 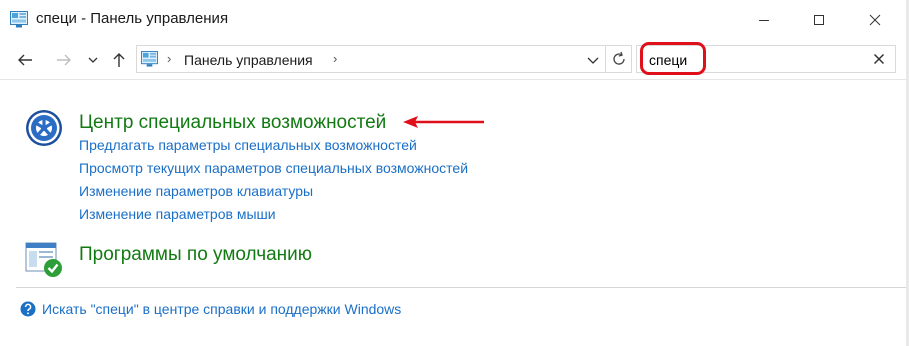 I want to click on back-button, so click(x=25, y=60).